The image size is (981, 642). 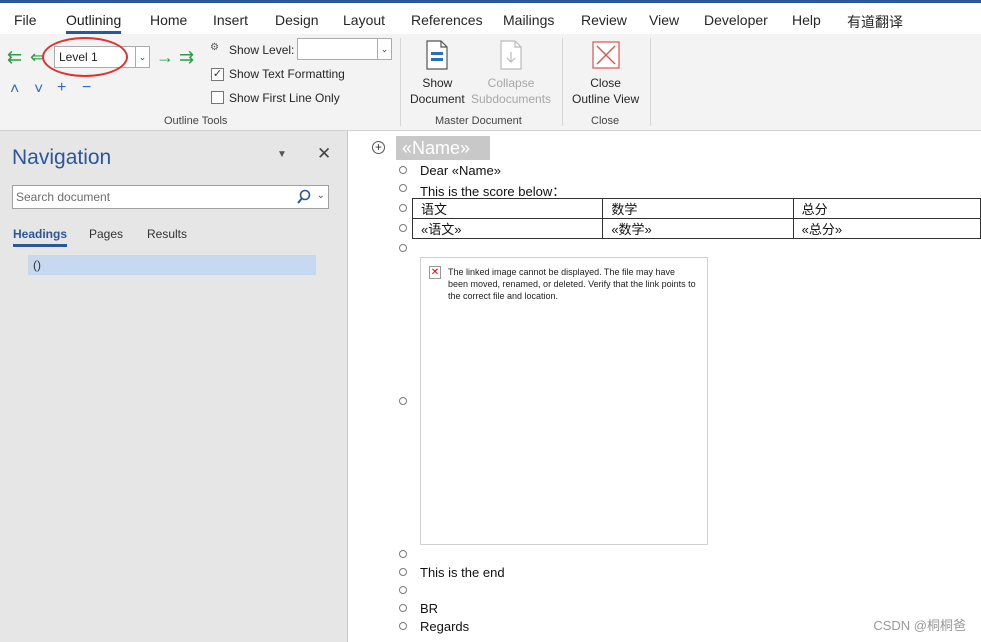 I want to click on close-outline-view-icon, so click(x=606, y=55).